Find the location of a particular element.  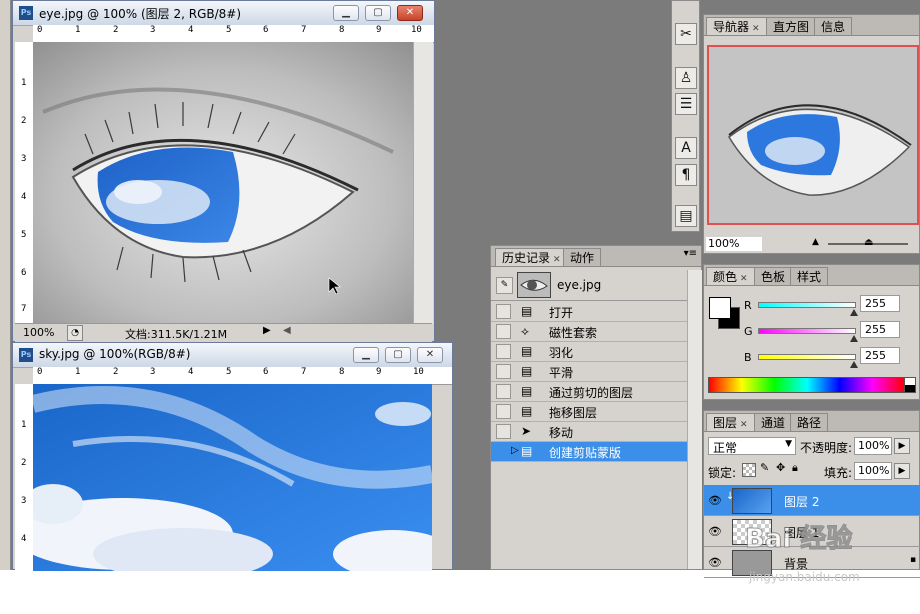

watermark-url: jingyan.baidu.com is located at coordinates (804, 577).